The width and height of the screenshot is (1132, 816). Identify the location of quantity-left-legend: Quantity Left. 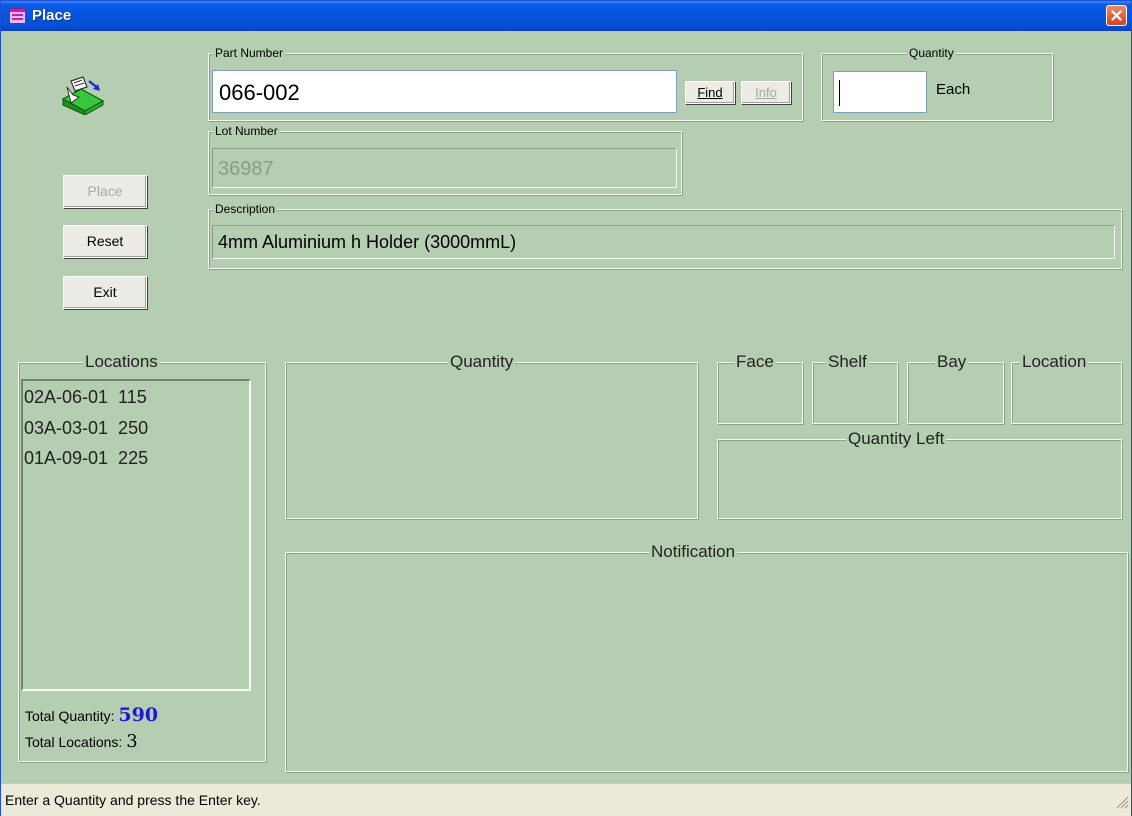
(896, 439).